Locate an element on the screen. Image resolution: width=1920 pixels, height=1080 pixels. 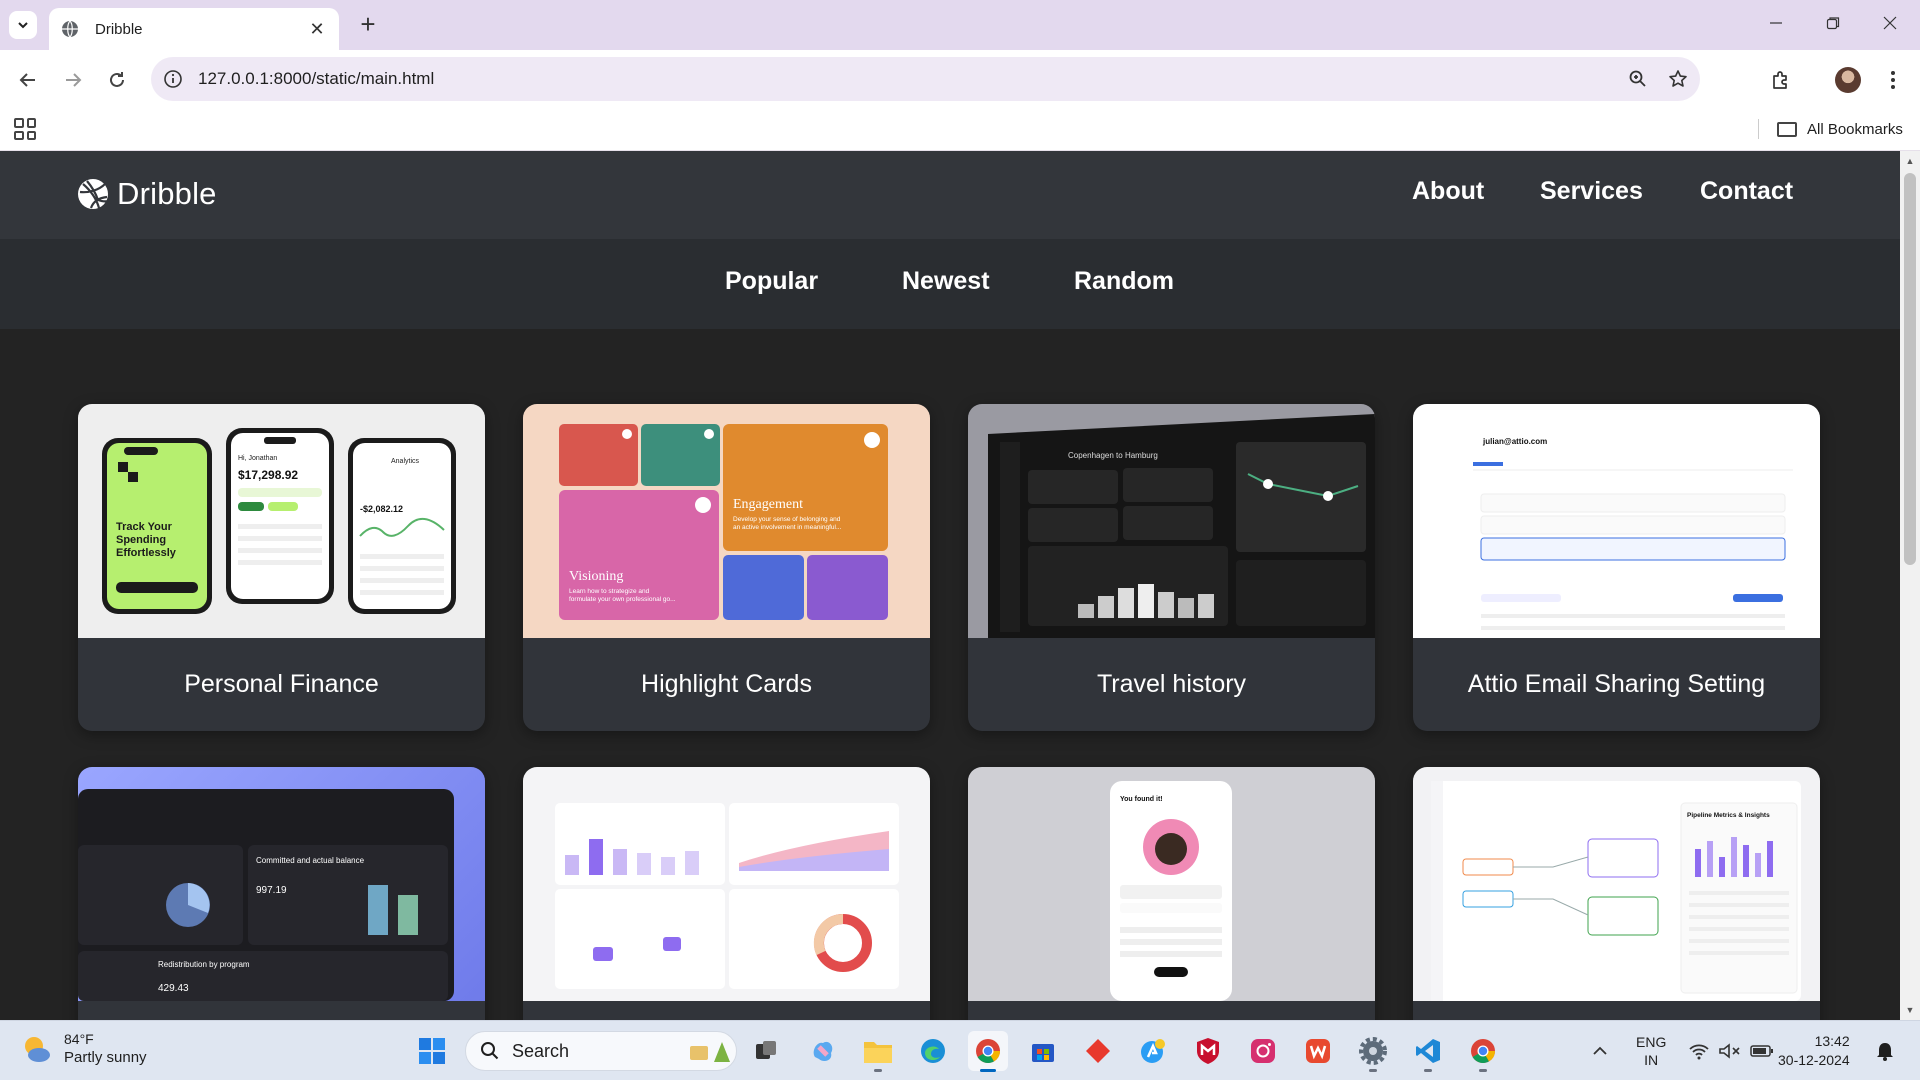
taskbar-instagram is located at coordinates (1263, 1051).